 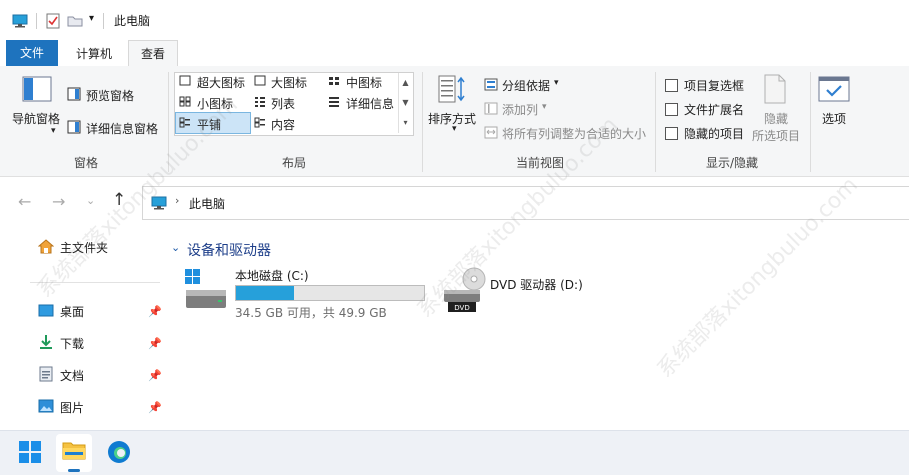 I want to click on list-icon, so click(x=260, y=102).